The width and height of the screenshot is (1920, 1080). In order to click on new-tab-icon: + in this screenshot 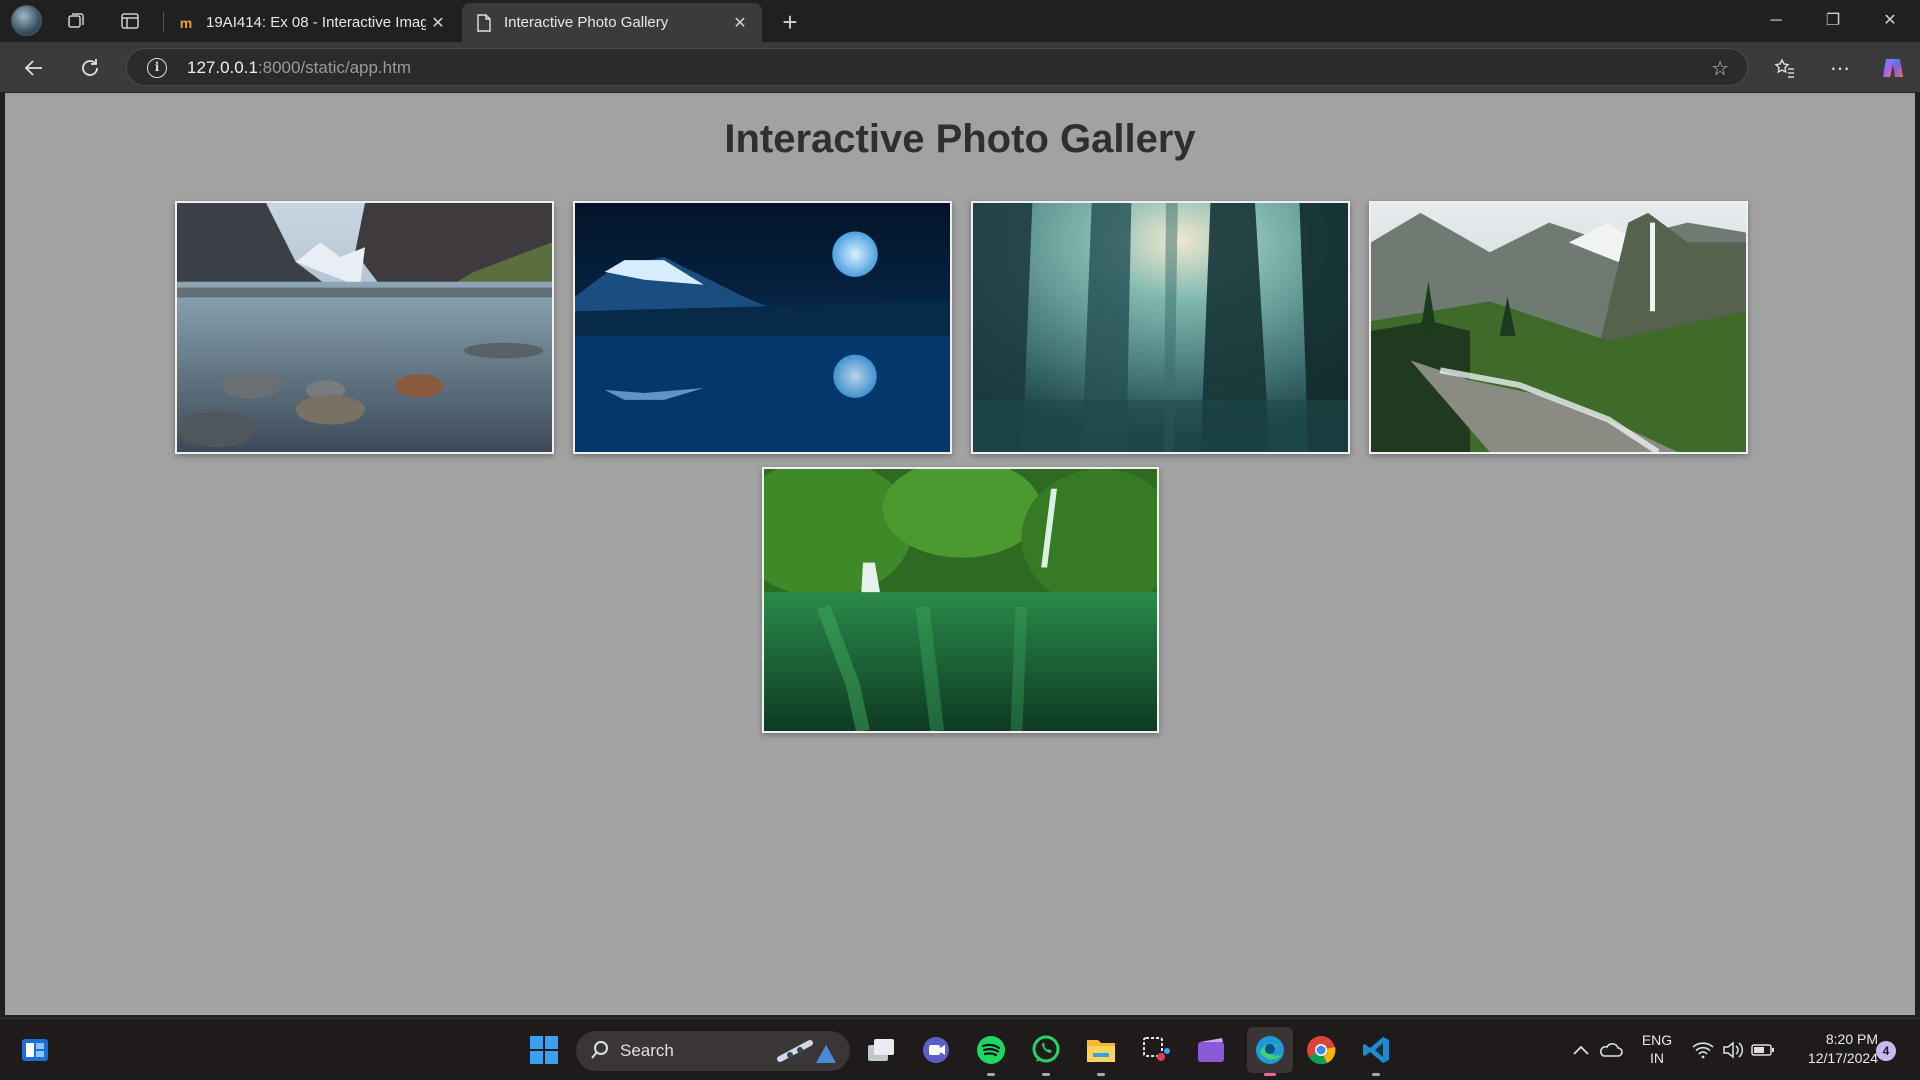, I will do `click(790, 22)`.